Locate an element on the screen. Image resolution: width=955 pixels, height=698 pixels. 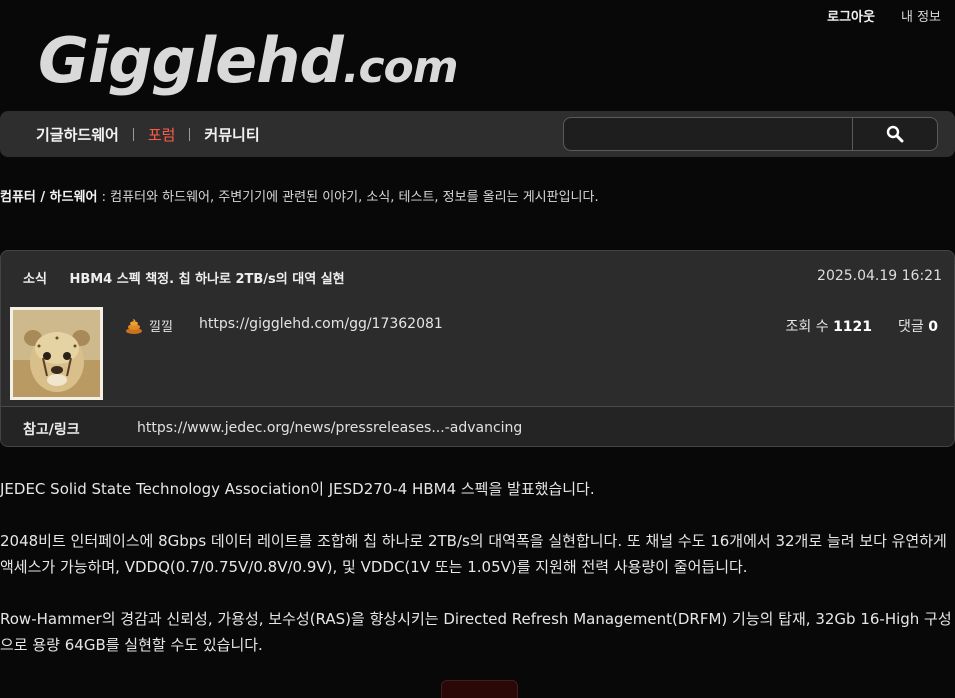
logout-link: 로그아웃 is located at coordinates (851, 15).